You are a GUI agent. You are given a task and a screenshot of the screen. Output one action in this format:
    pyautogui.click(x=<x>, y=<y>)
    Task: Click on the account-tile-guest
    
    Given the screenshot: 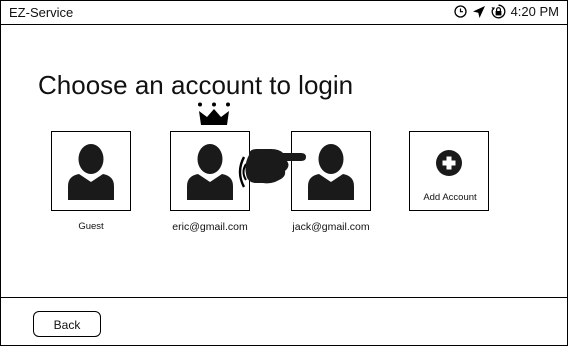 What is the action you would take?
    pyautogui.click(x=91, y=171)
    